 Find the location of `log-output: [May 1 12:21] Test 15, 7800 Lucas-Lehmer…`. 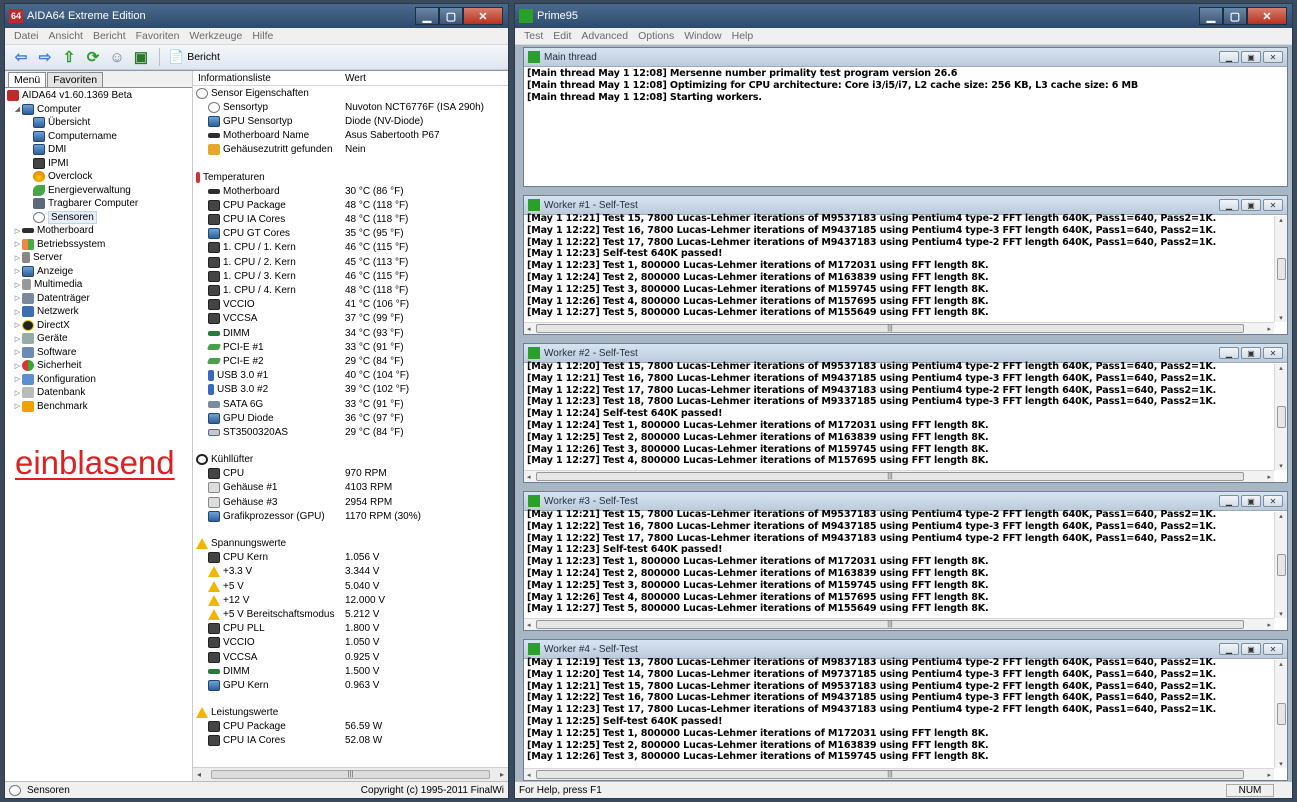

log-output: [May 1 12:21] Test 15, 7800 Lucas-Lehmer… is located at coordinates (905, 569).